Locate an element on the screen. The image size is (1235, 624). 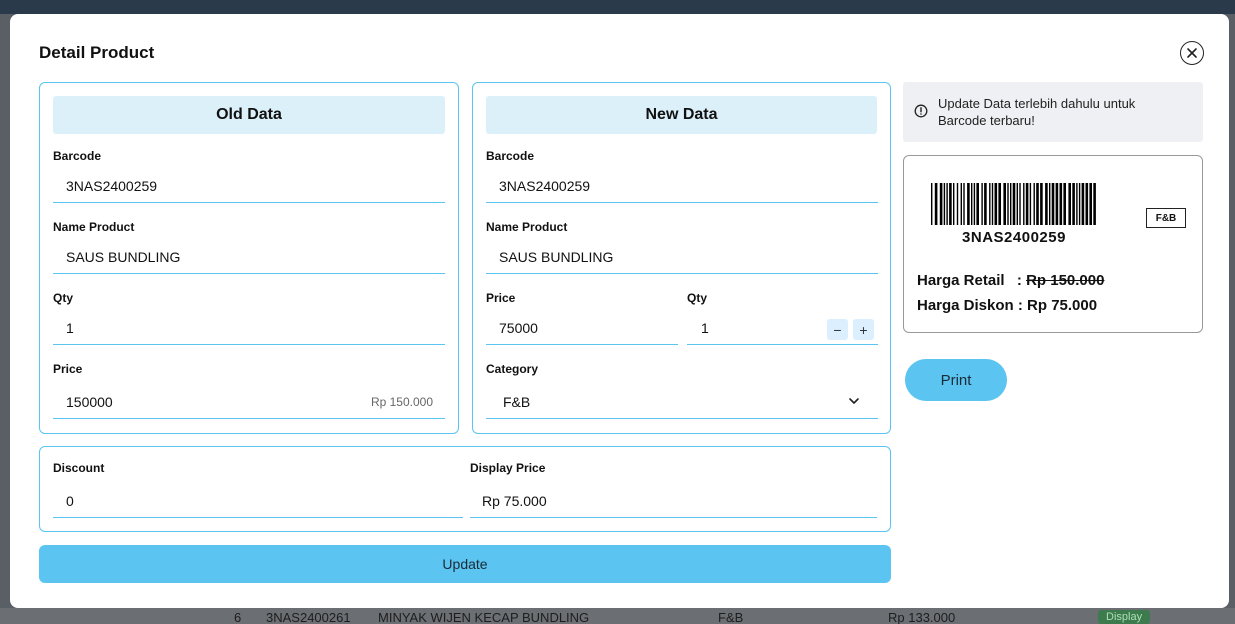
preview-retail-sep: : is located at coordinates (1019, 280).